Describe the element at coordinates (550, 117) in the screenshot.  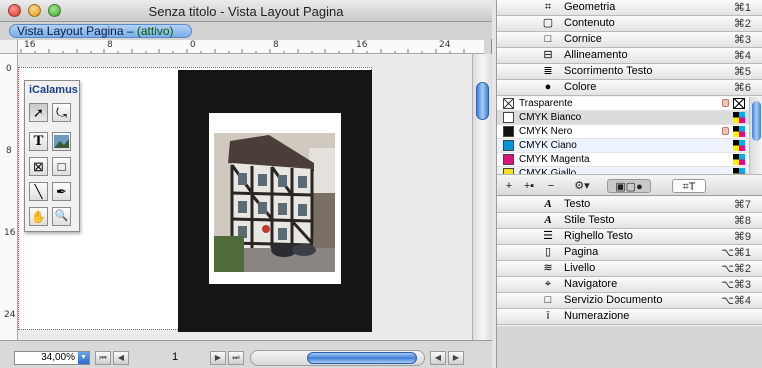
I see `color-name: CMYK Bianco` at that location.